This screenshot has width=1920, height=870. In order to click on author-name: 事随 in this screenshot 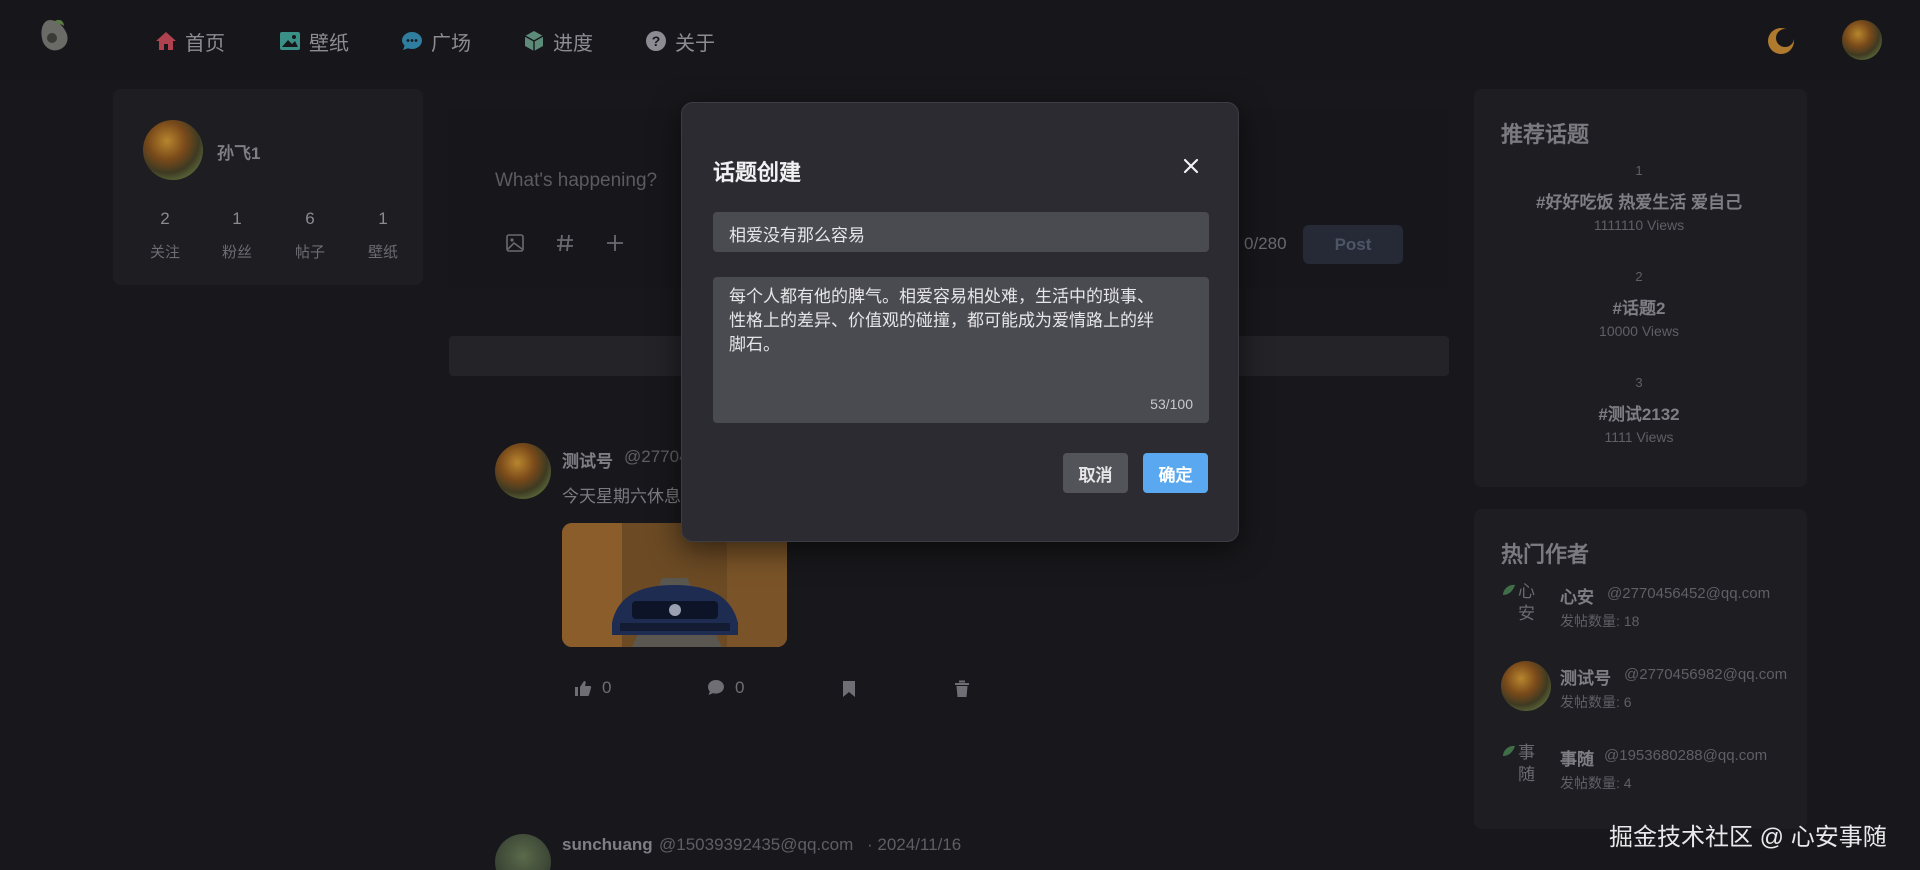, I will do `click(1577, 757)`.